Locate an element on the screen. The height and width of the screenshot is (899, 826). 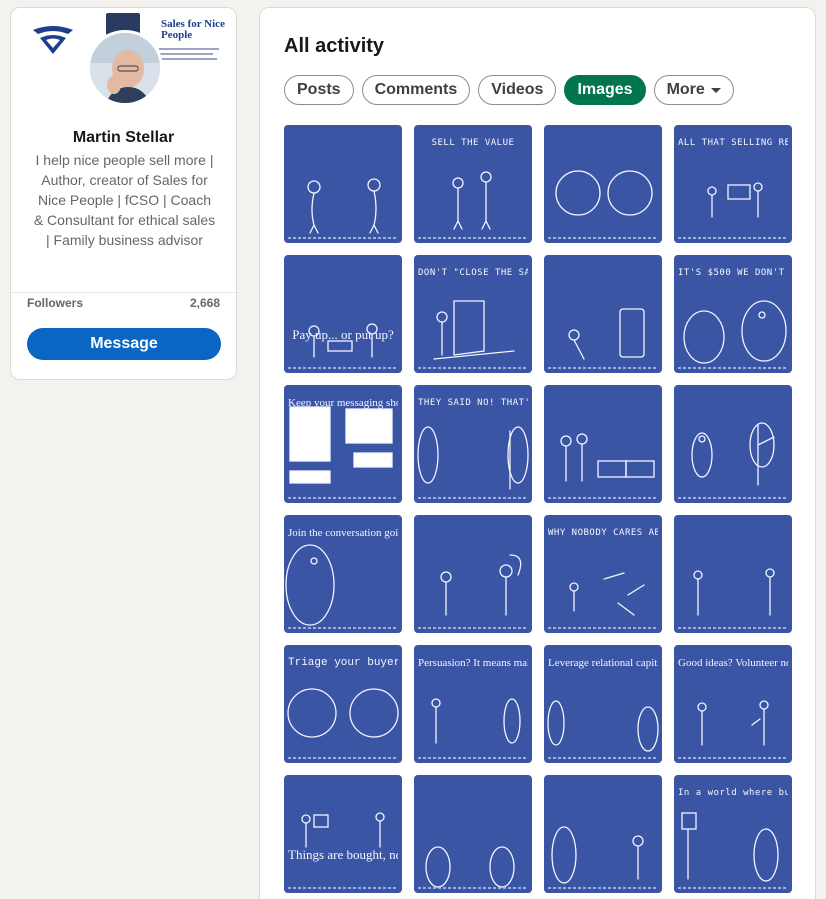
filter-label: Posts is located at coordinates (319, 89).